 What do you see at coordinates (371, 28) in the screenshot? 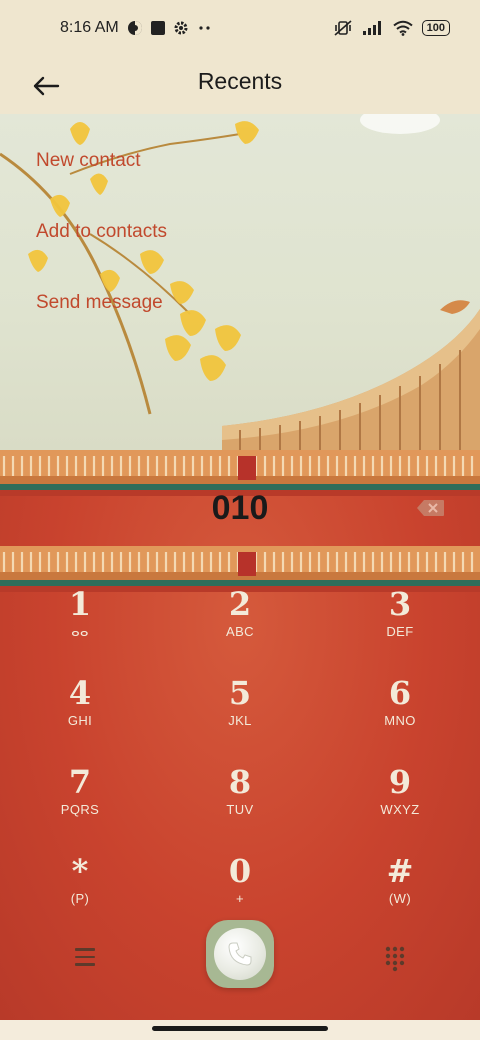
I see `signal-icon` at bounding box center [371, 28].